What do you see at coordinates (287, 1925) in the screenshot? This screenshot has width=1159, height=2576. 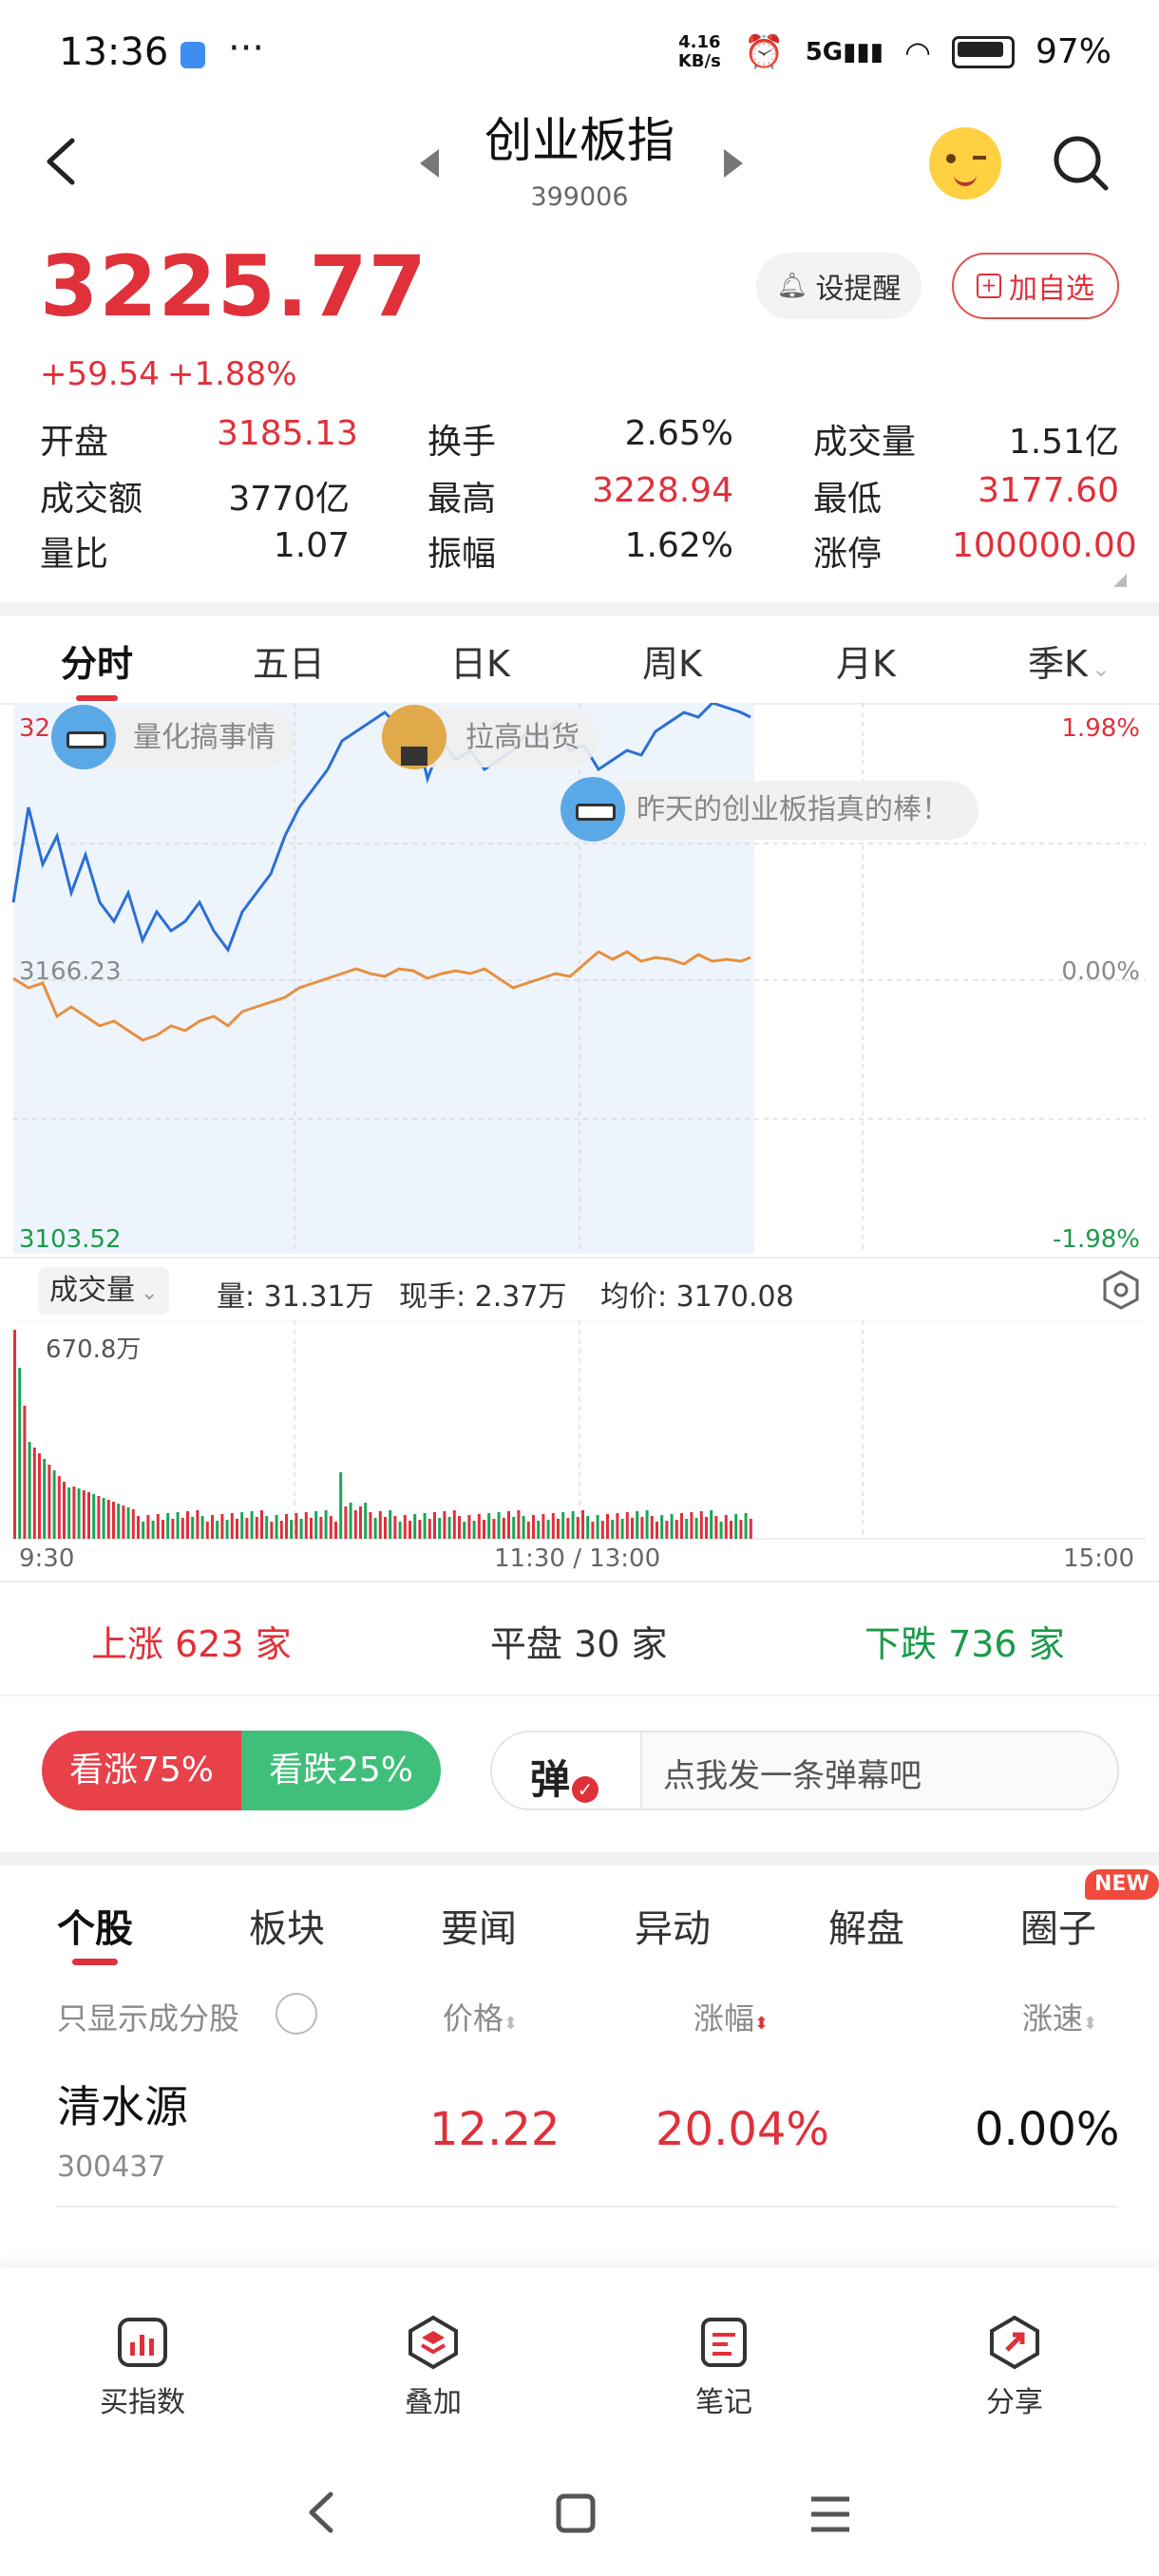 I see `tab-sectors: 板块` at bounding box center [287, 1925].